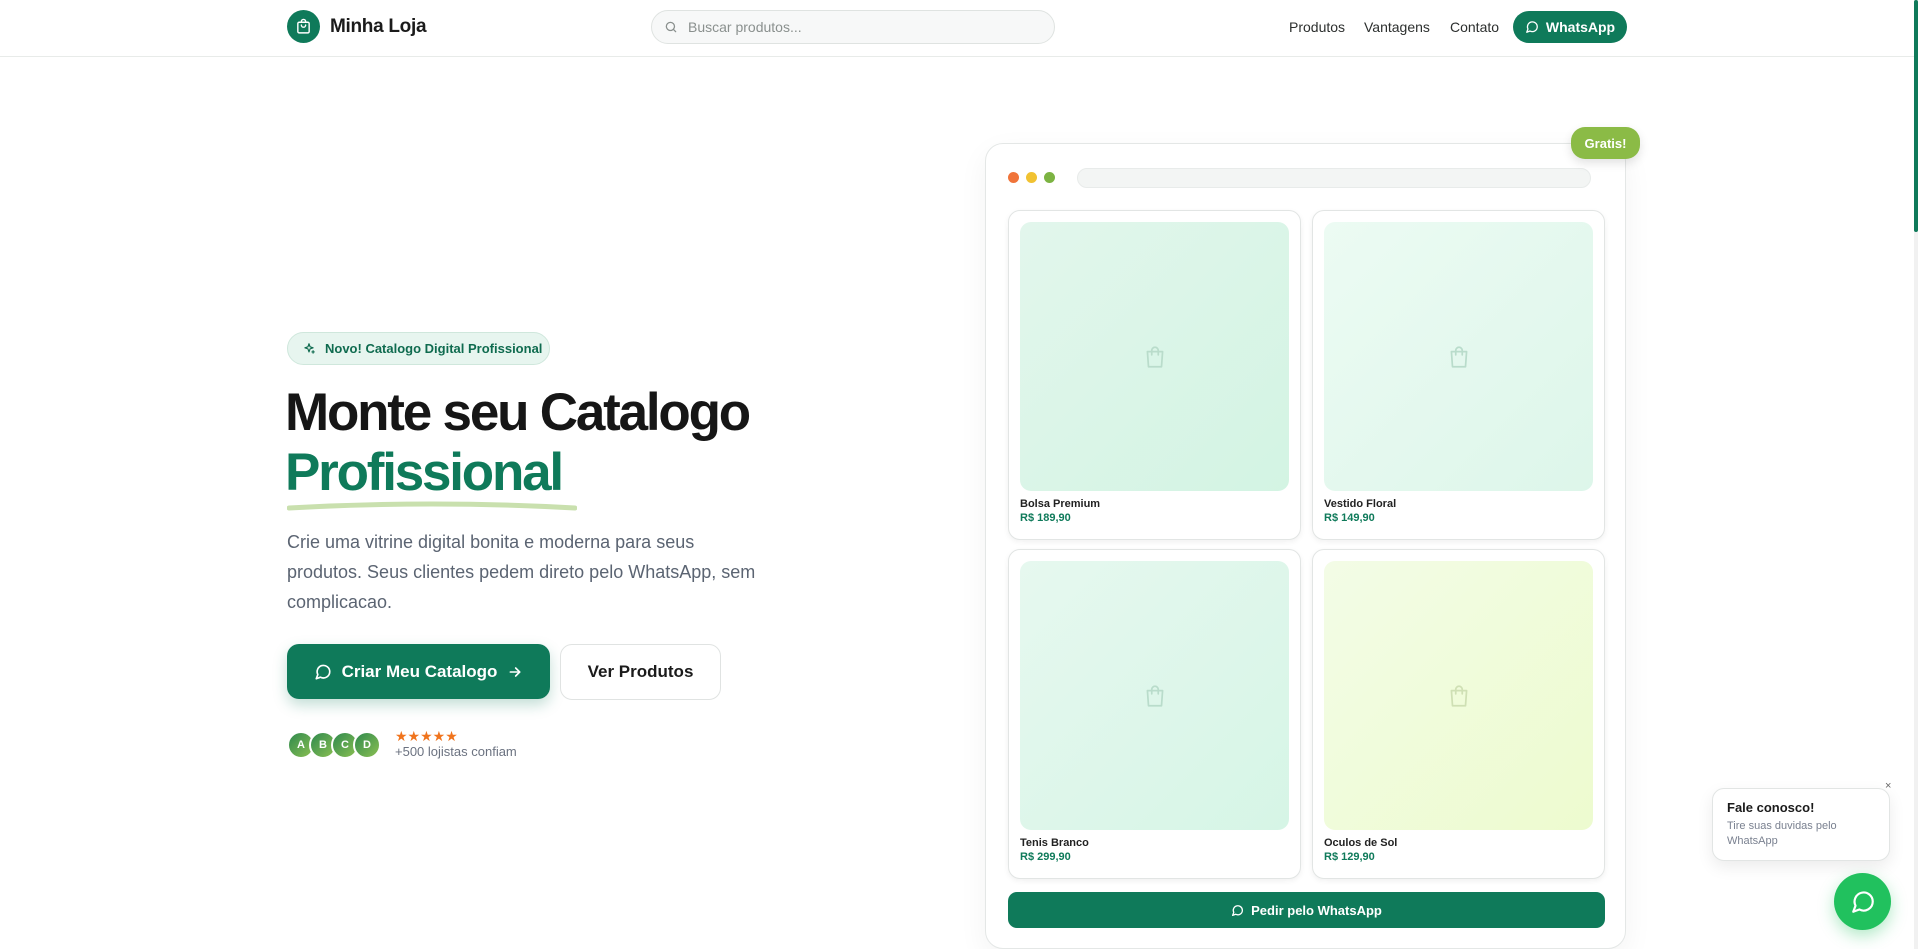 The image size is (1918, 949). I want to click on nav-link-vantagens: Vantagens, so click(1397, 26).